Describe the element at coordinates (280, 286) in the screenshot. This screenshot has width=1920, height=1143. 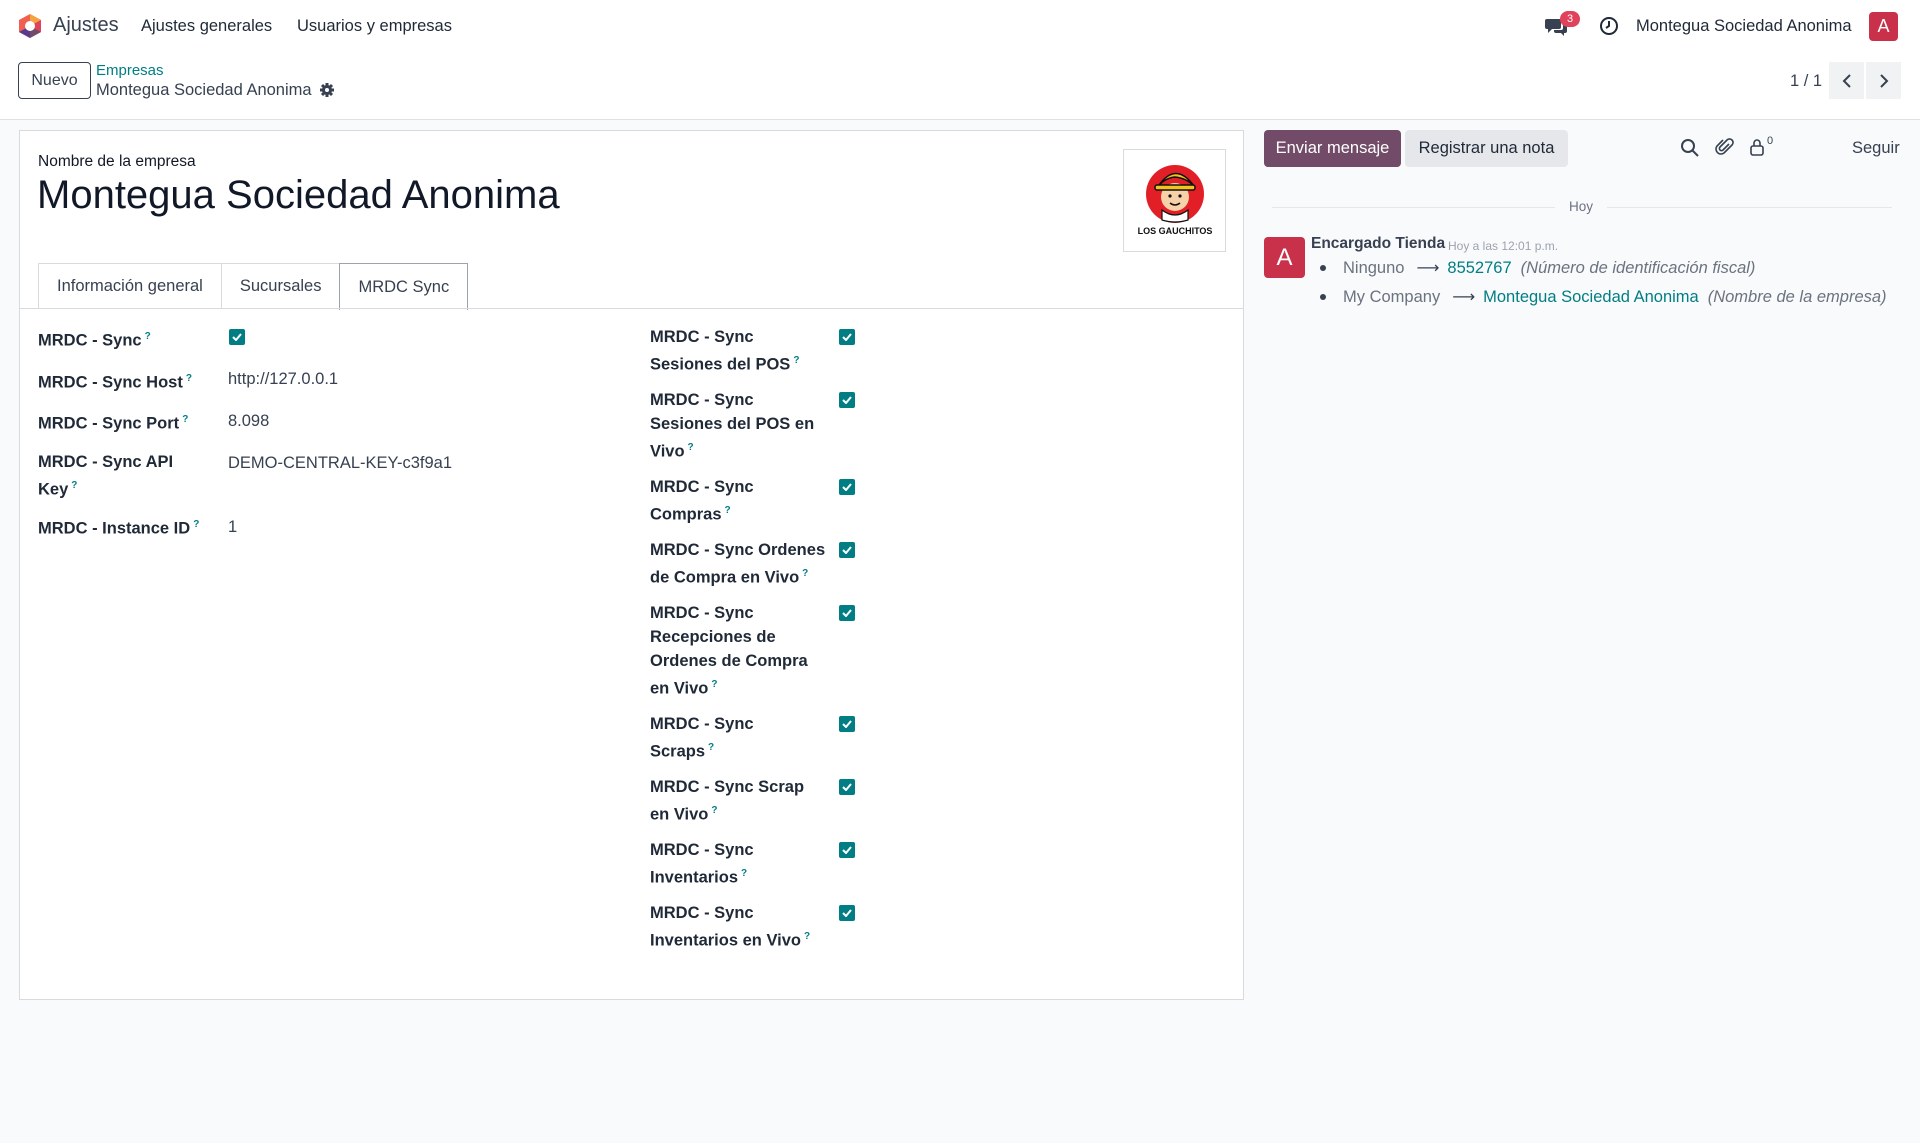
I see `tab-sucursales: Sucursales` at that location.